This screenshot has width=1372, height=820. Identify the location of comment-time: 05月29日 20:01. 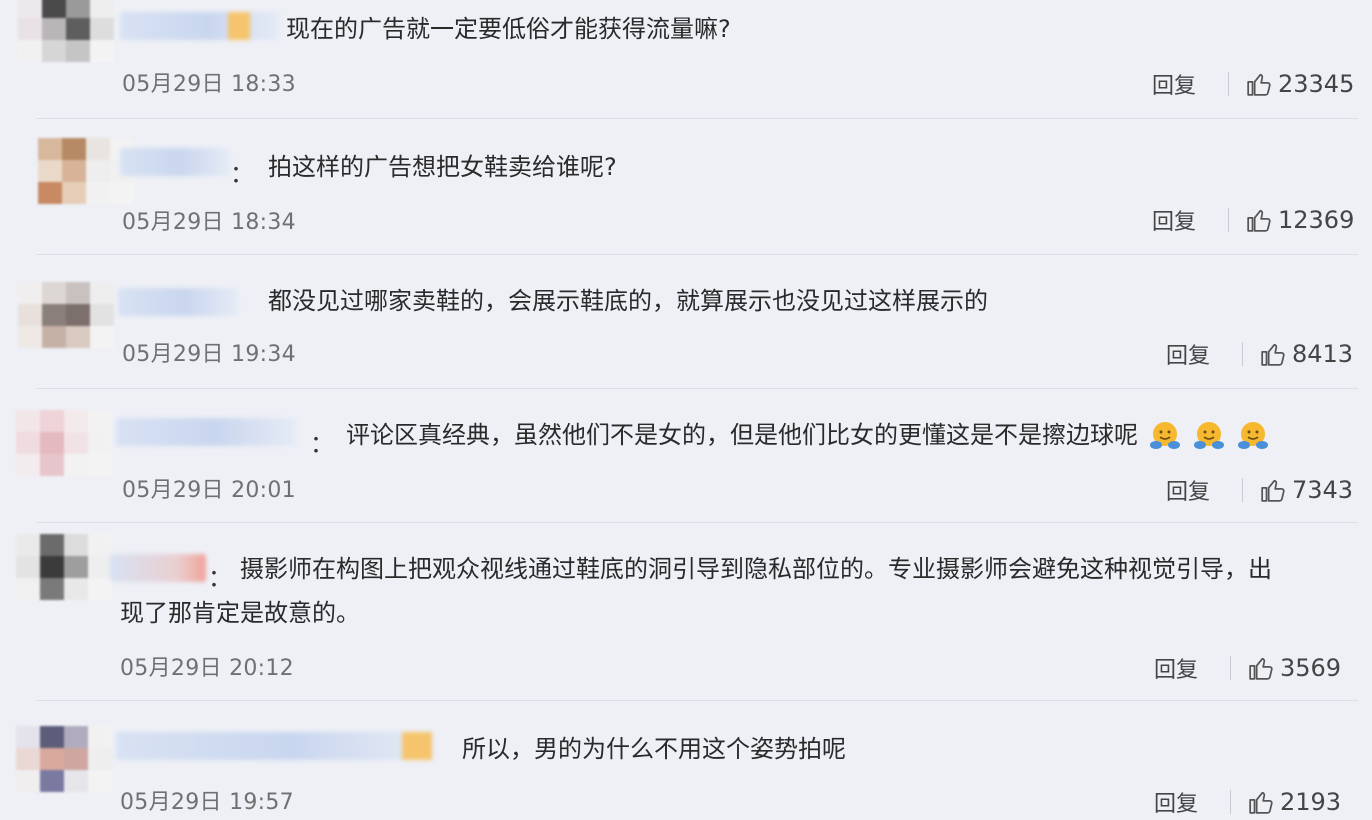
(209, 490).